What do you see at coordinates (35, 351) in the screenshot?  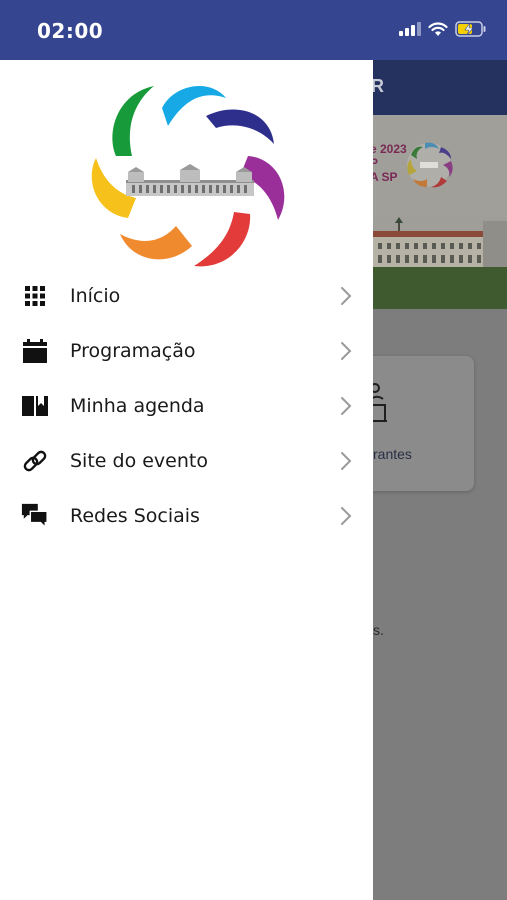 I see `calendar-icon` at bounding box center [35, 351].